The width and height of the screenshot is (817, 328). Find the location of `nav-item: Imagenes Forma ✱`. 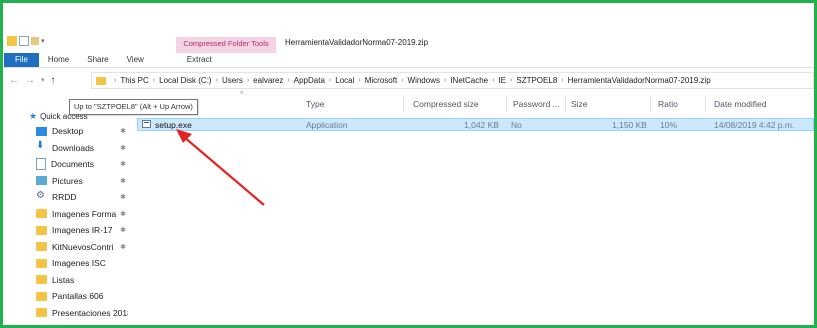

nav-item: Imagenes Forma ✱ is located at coordinates (82, 214).